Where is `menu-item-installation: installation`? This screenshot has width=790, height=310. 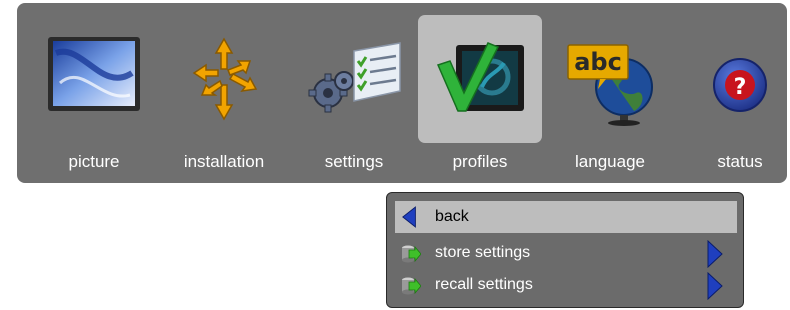 menu-item-installation: installation is located at coordinates (224, 93).